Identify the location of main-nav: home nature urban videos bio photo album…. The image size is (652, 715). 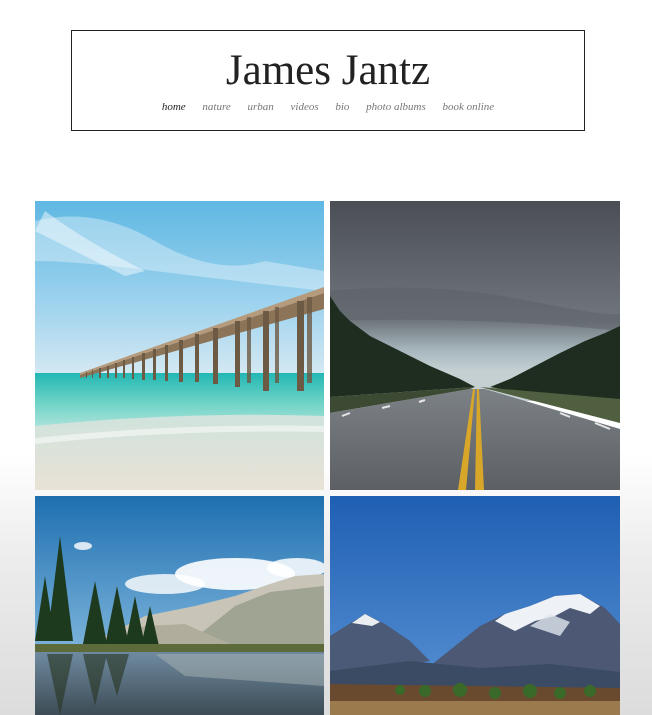
(328, 107).